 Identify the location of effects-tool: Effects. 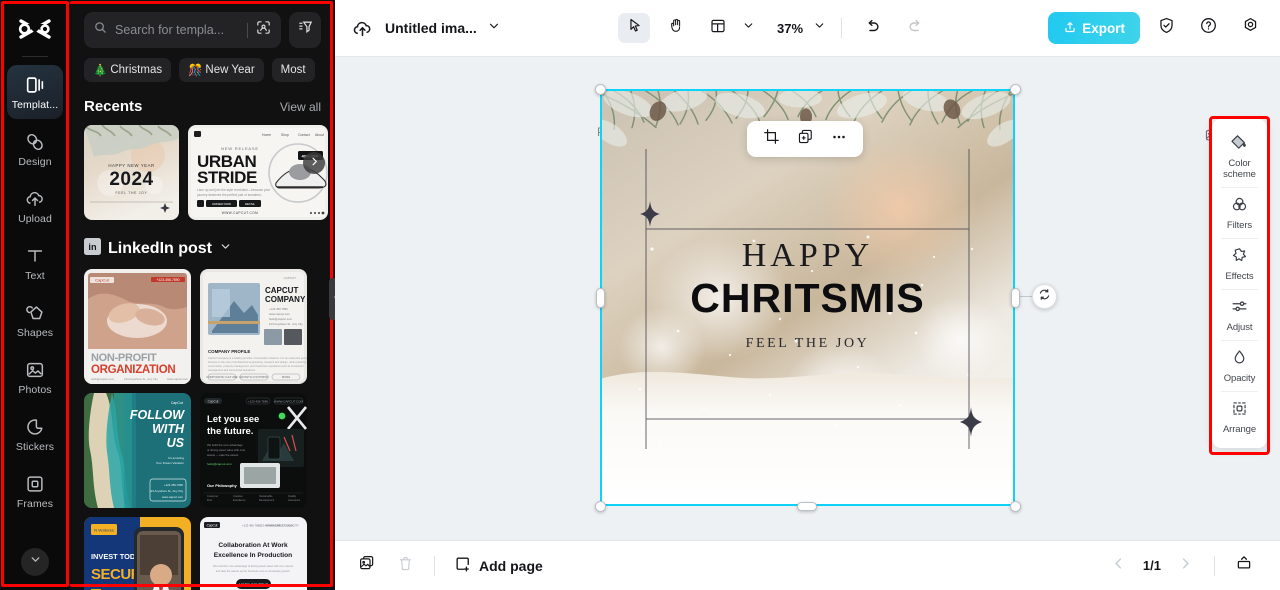
(1239, 264).